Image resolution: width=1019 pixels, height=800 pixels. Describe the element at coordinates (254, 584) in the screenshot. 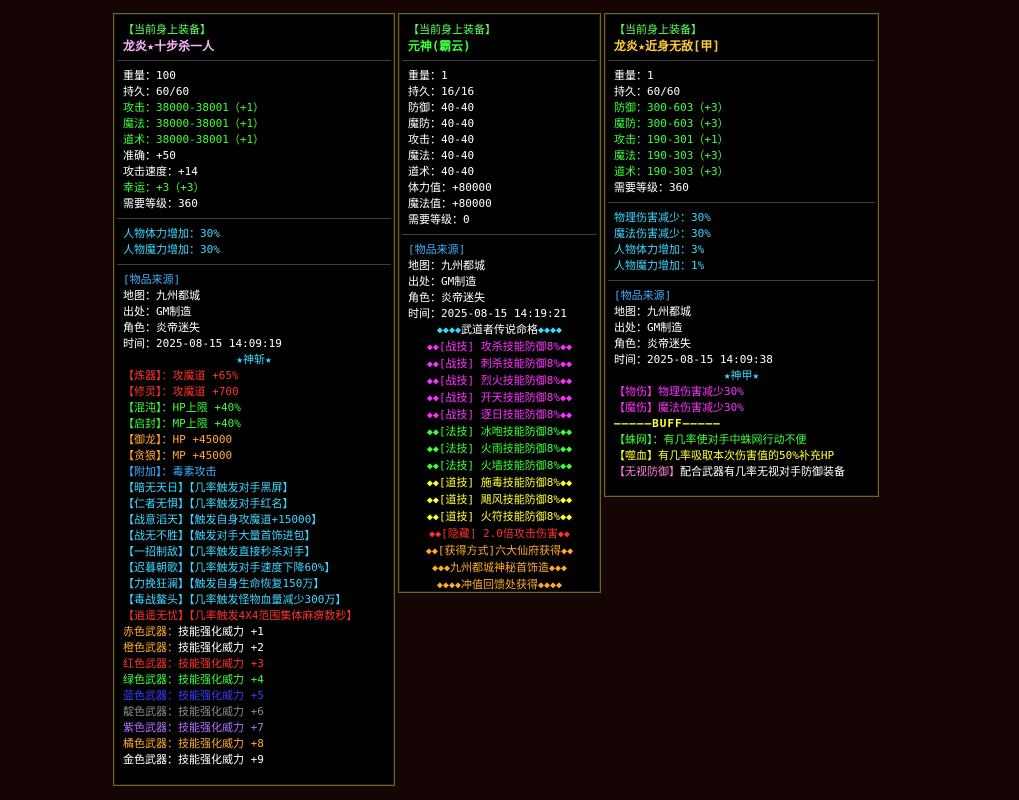

I see `attribute-row: 【力挽狂澜】【触发自身生命恢复150万】` at that location.